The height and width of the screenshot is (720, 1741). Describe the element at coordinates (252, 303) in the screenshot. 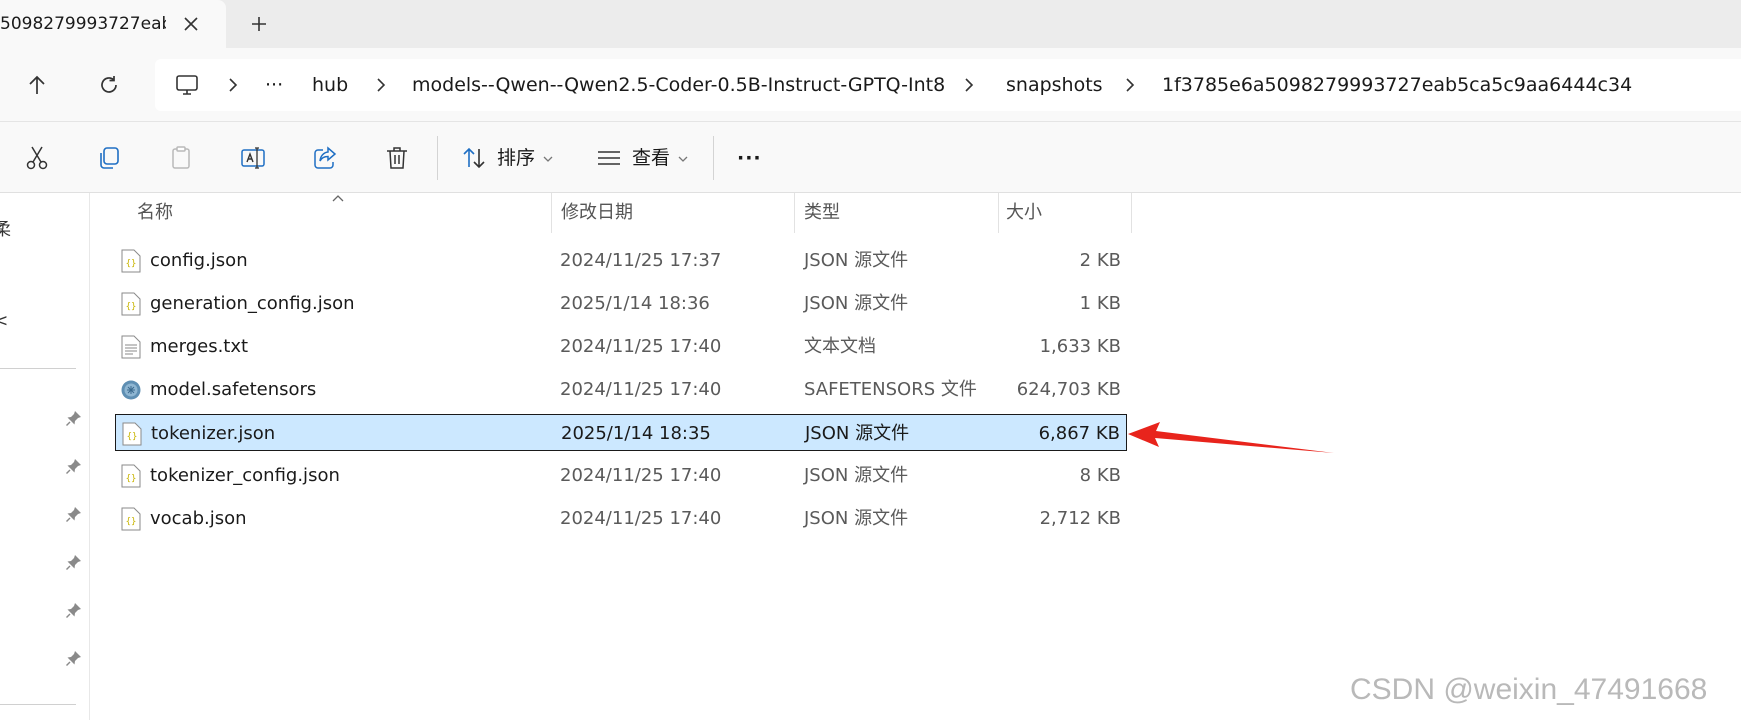

I see `file-name: generation_config.json` at that location.